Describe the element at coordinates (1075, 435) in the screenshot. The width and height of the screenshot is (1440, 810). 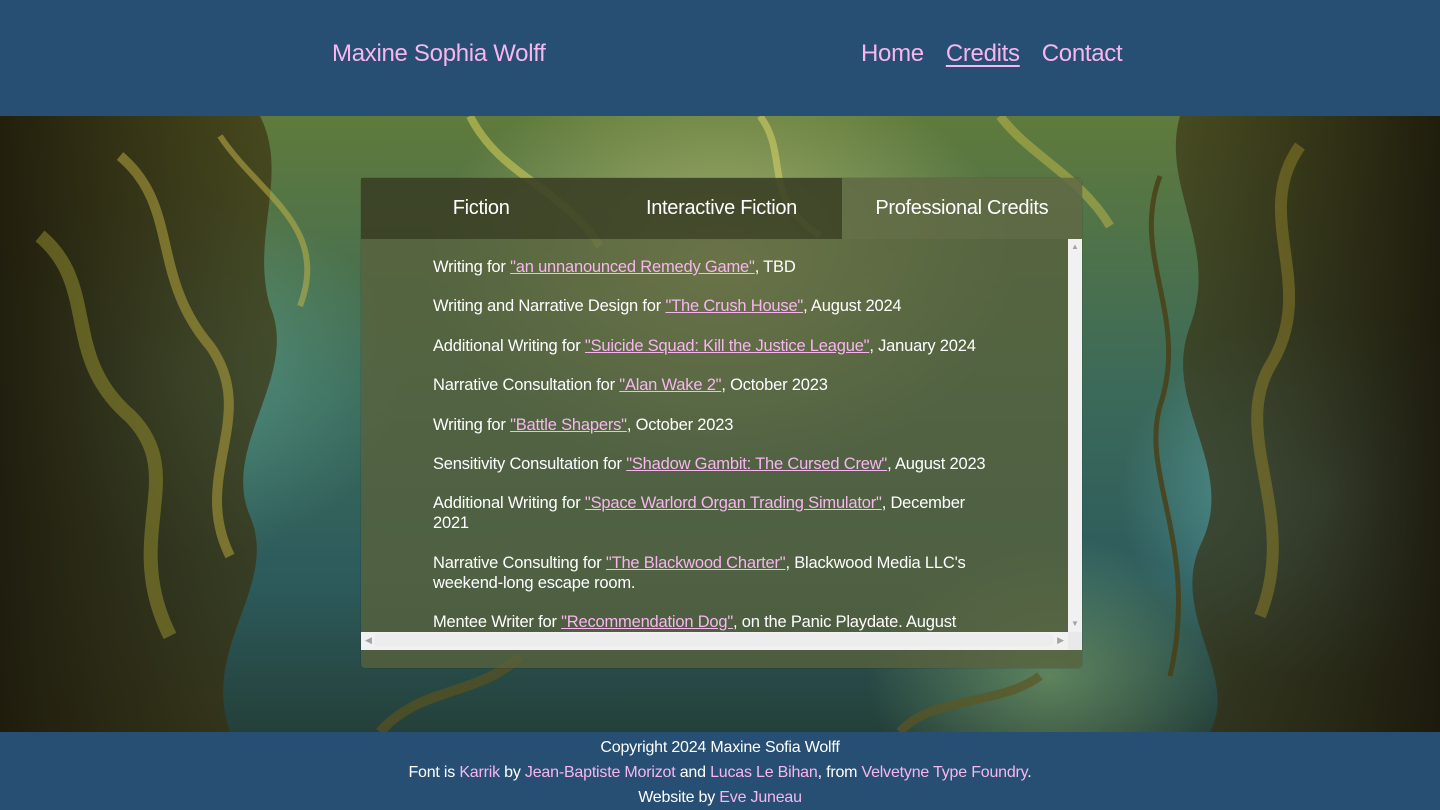
I see `vertical-scrollbar: ▲ ▼` at that location.